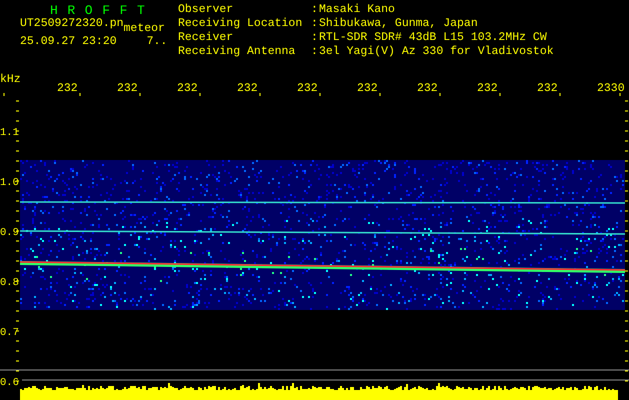 The image size is (629, 400). What do you see at coordinates (101, 10) in the screenshot?
I see `app-title: HROFFT` at bounding box center [101, 10].